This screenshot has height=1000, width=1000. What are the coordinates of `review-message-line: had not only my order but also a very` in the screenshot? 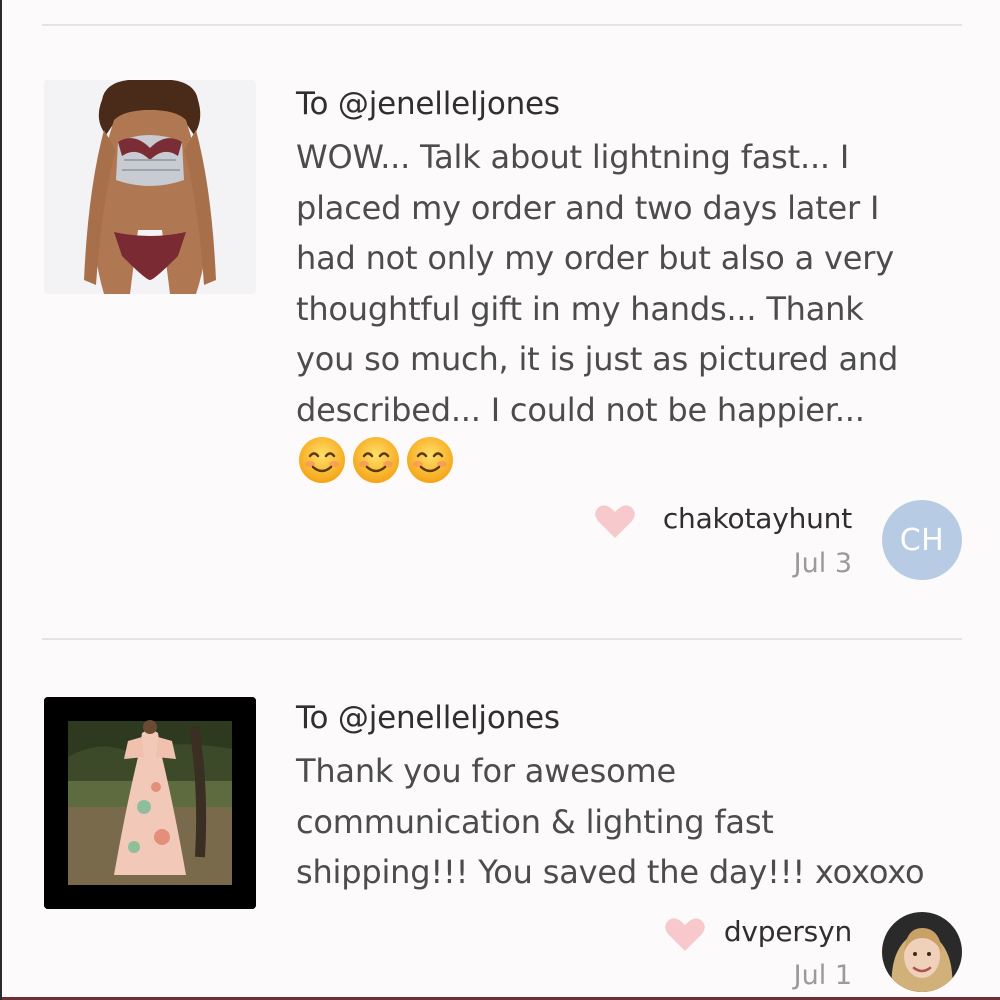 It's located at (595, 258).